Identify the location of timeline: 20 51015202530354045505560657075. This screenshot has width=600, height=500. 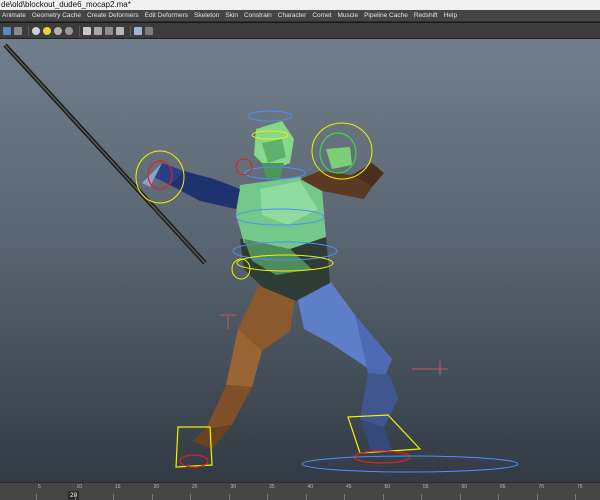
(300, 491).